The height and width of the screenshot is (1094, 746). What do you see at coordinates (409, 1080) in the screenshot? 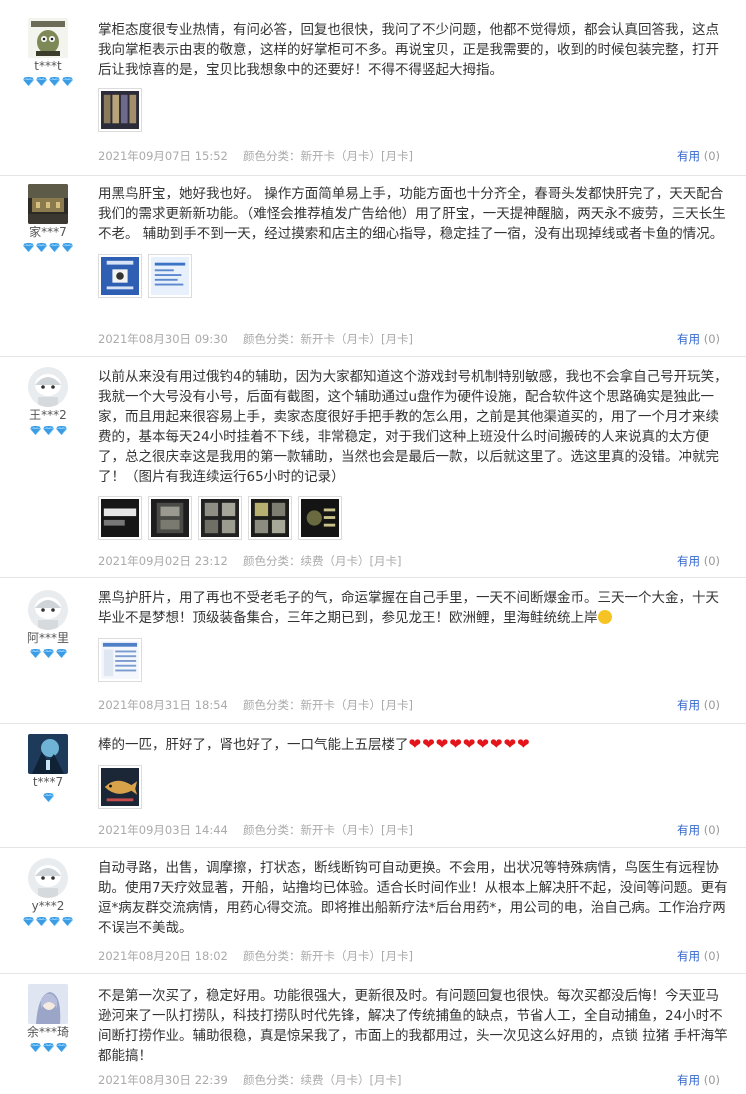
I see `review-meta: 2021年08月30日 22:39 颜色分类：续费（月卡）[月卡] 有用 (0)` at bounding box center [409, 1080].